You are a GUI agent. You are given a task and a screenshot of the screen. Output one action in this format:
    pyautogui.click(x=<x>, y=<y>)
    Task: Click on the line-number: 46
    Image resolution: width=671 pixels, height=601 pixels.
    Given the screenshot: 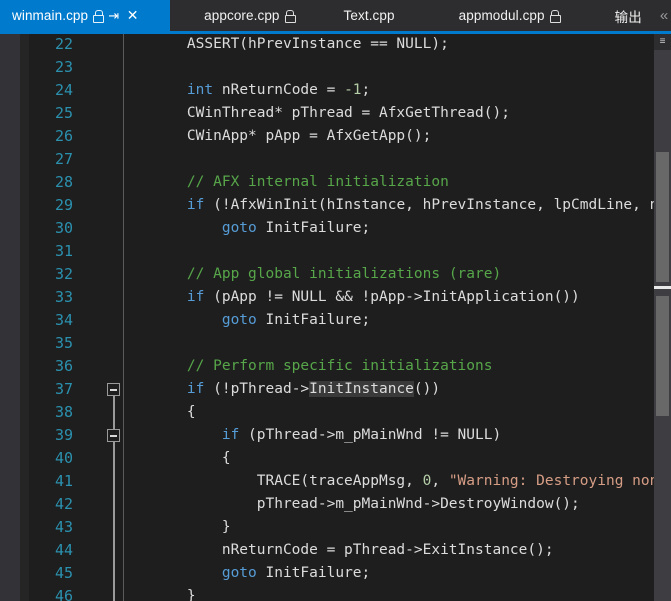 What is the action you would take?
    pyautogui.click(x=63, y=594)
    